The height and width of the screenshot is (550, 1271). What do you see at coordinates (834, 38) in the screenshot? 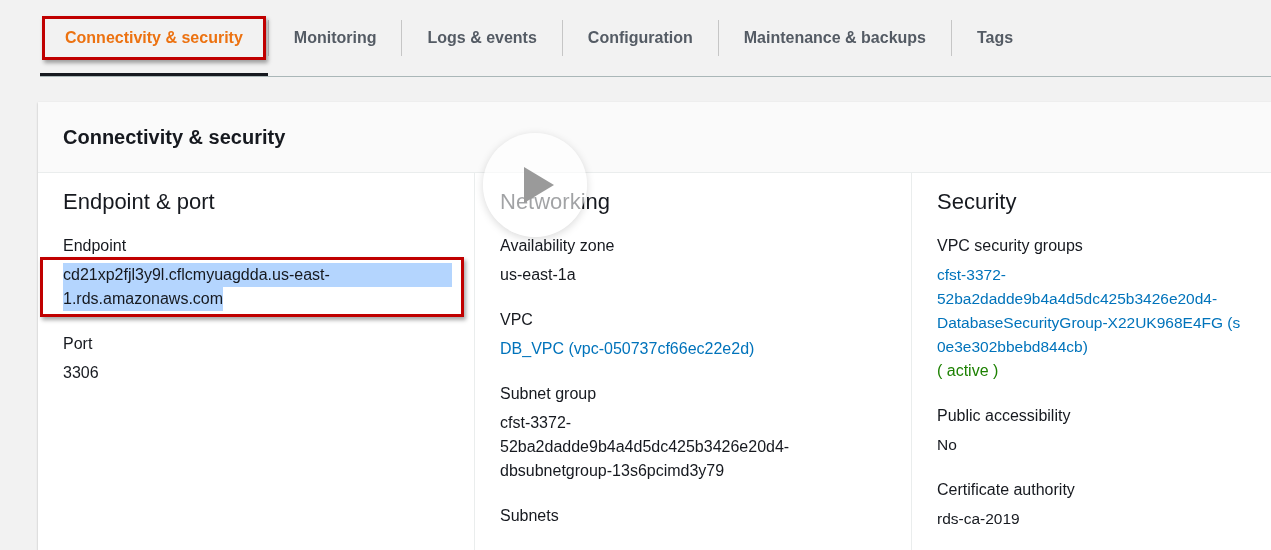
I see `tab: Maintenance & backups` at bounding box center [834, 38].